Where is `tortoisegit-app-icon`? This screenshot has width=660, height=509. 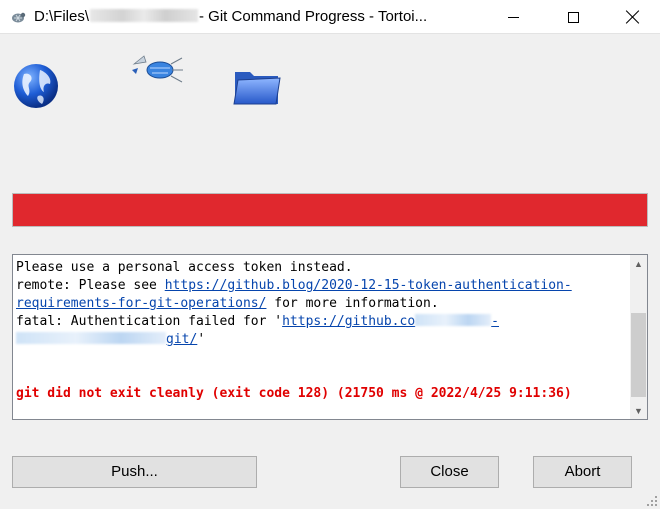 tortoisegit-app-icon is located at coordinates (19, 17).